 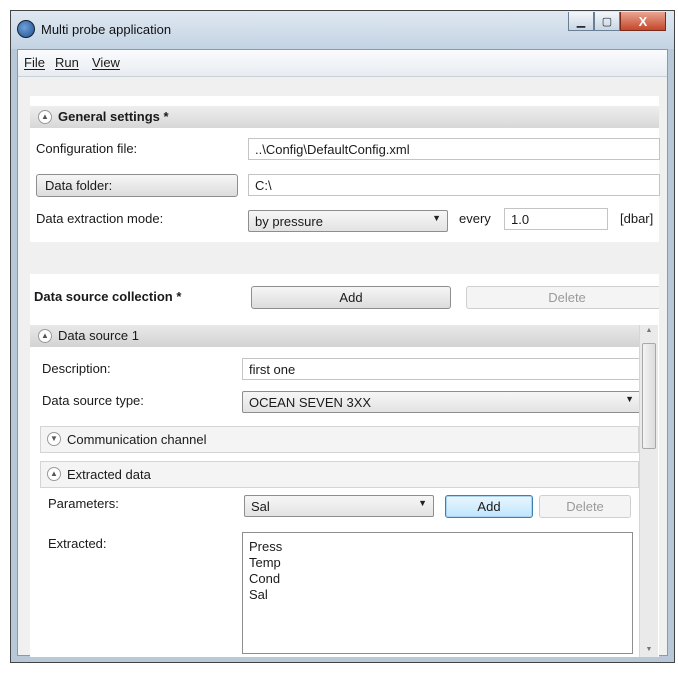 I want to click on title-bar: Multi probe application ▁ ▢ X, so click(x=342, y=30).